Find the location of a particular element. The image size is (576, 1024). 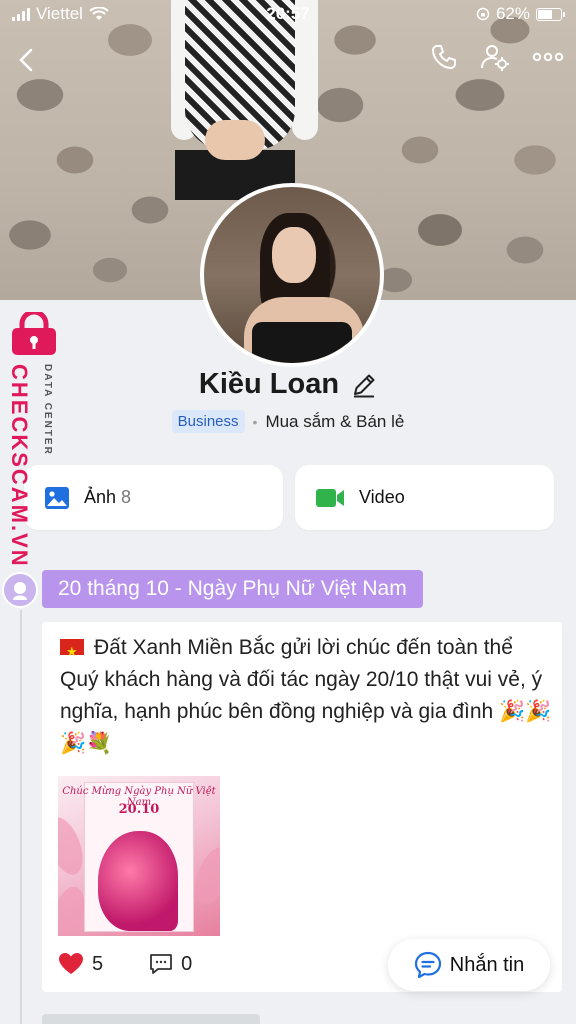

more-icon is located at coordinates (548, 57).